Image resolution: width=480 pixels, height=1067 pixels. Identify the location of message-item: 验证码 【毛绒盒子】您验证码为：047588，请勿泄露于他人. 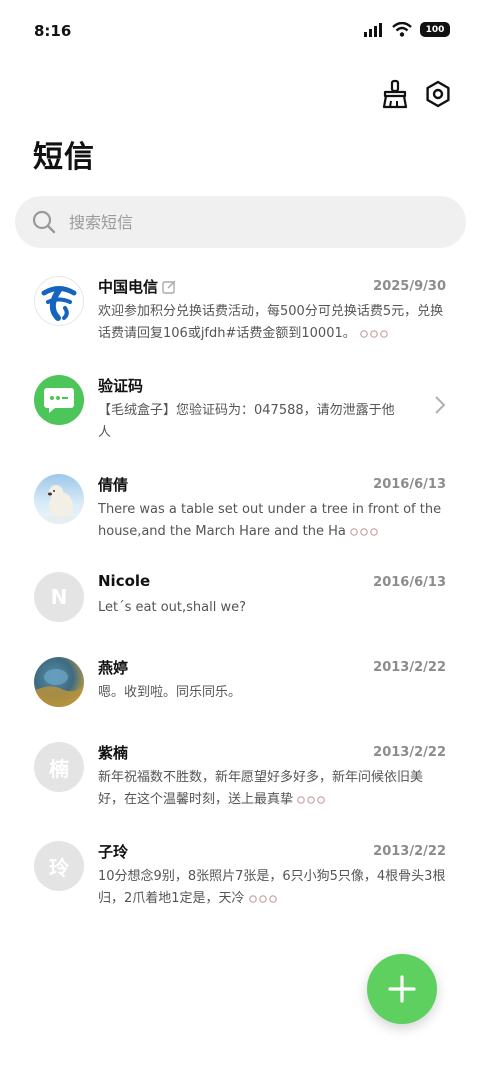
(240, 403).